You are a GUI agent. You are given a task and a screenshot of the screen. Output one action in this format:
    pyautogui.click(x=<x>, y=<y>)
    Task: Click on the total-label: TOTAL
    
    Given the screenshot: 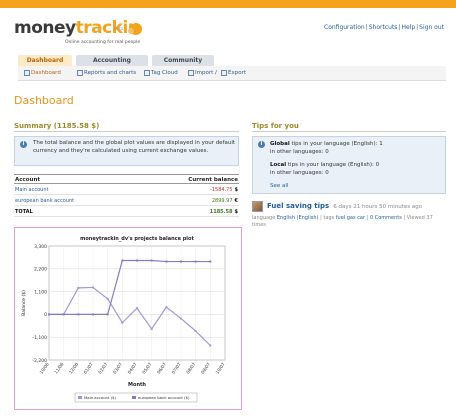 What is the action you would take?
    pyautogui.click(x=24, y=212)
    